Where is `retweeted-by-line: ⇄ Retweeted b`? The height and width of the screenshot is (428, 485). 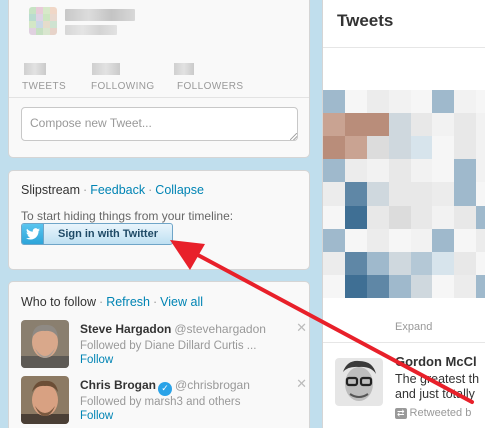
retweeted-by-line: ⇄ Retweeted b is located at coordinates (433, 413).